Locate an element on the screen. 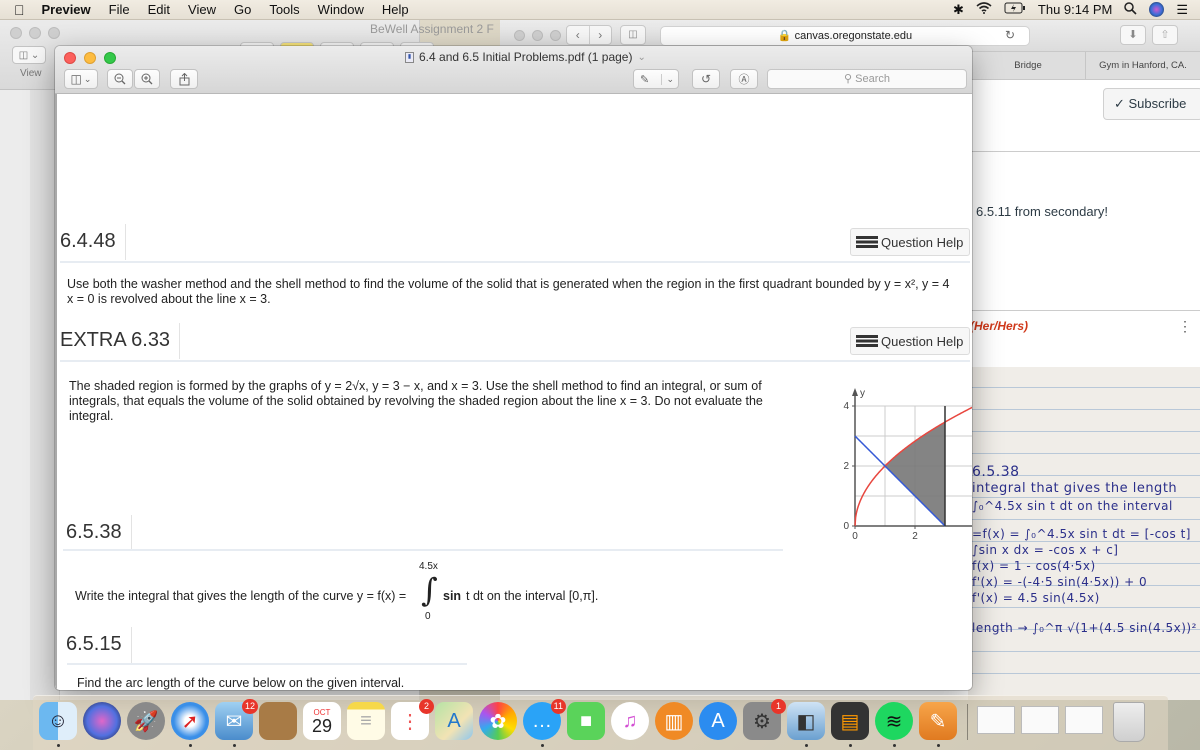  dock-pages-icon: ✎ is located at coordinates (938, 721).